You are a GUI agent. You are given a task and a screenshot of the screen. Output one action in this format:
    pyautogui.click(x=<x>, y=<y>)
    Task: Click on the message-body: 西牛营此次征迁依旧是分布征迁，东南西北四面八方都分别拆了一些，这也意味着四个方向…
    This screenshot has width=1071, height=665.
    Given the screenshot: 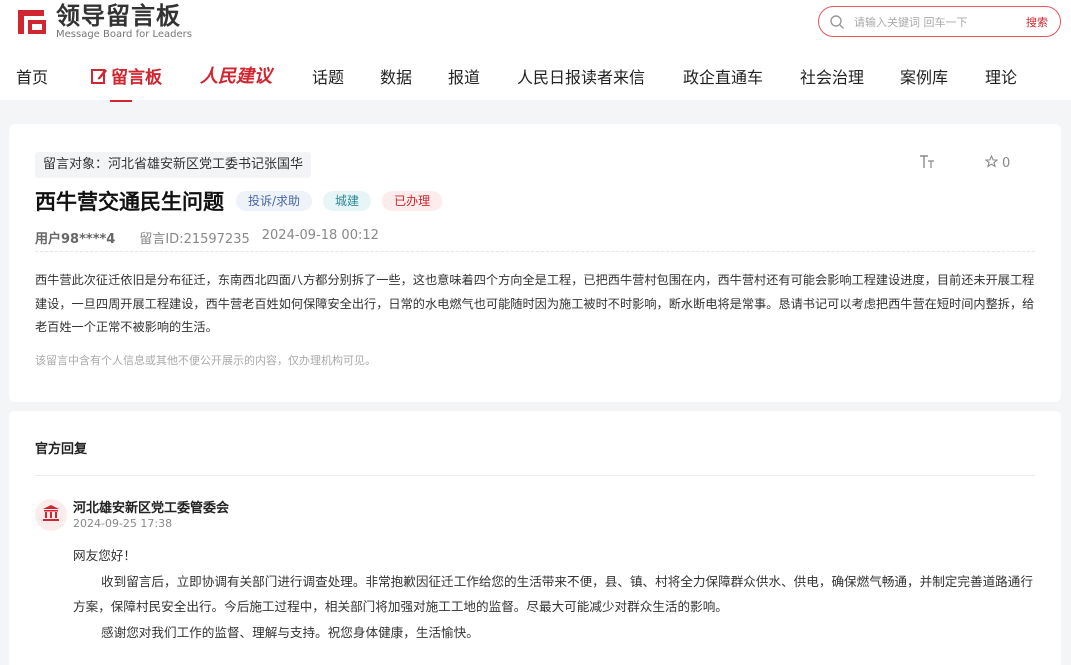 What is the action you would take?
    pyautogui.click(x=535, y=303)
    